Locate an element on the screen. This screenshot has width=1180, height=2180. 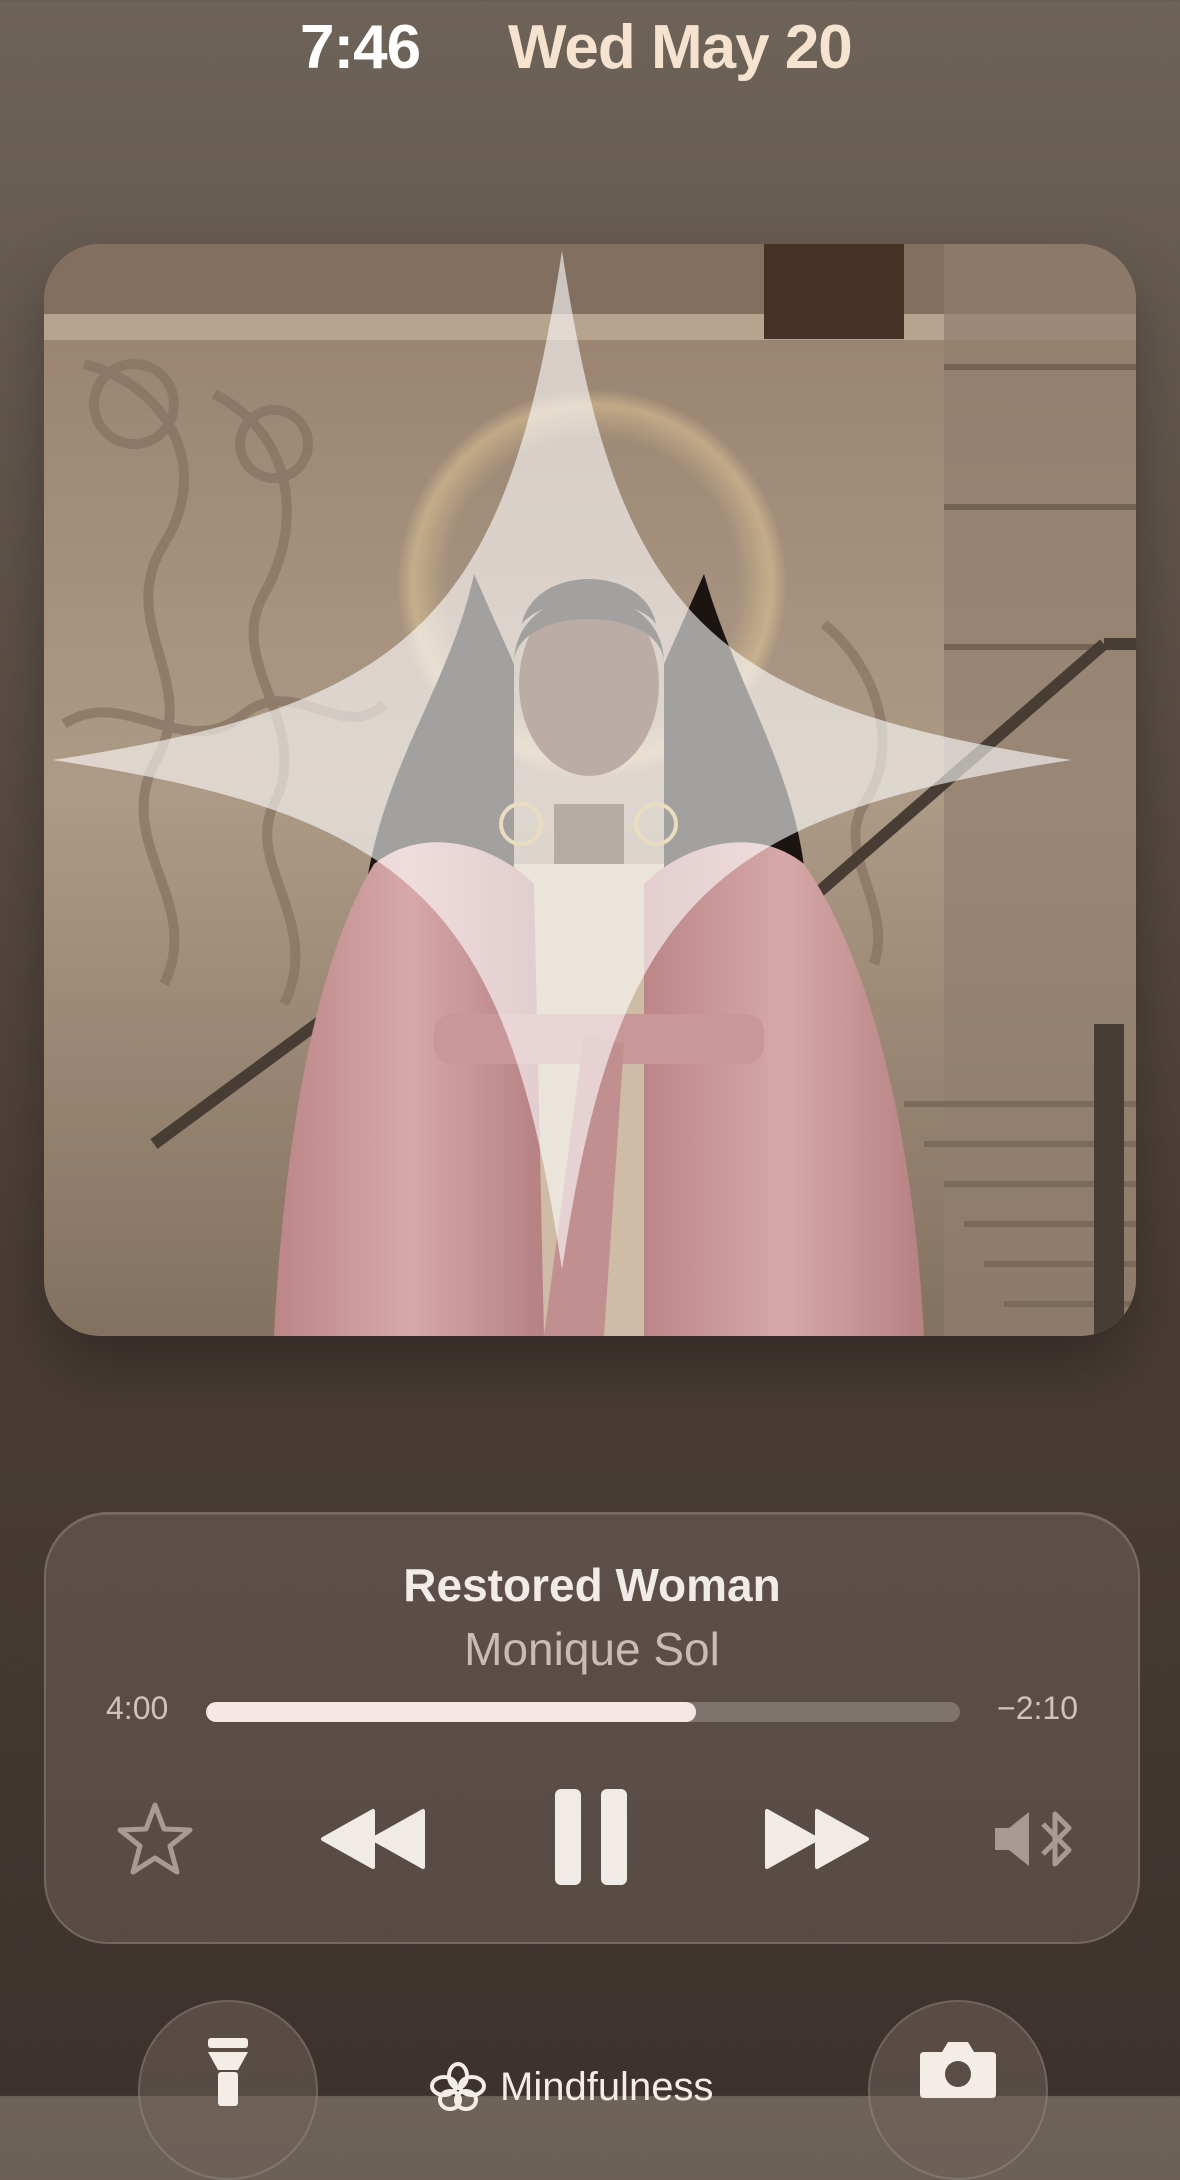
playback-progress-fill is located at coordinates (451, 1712).